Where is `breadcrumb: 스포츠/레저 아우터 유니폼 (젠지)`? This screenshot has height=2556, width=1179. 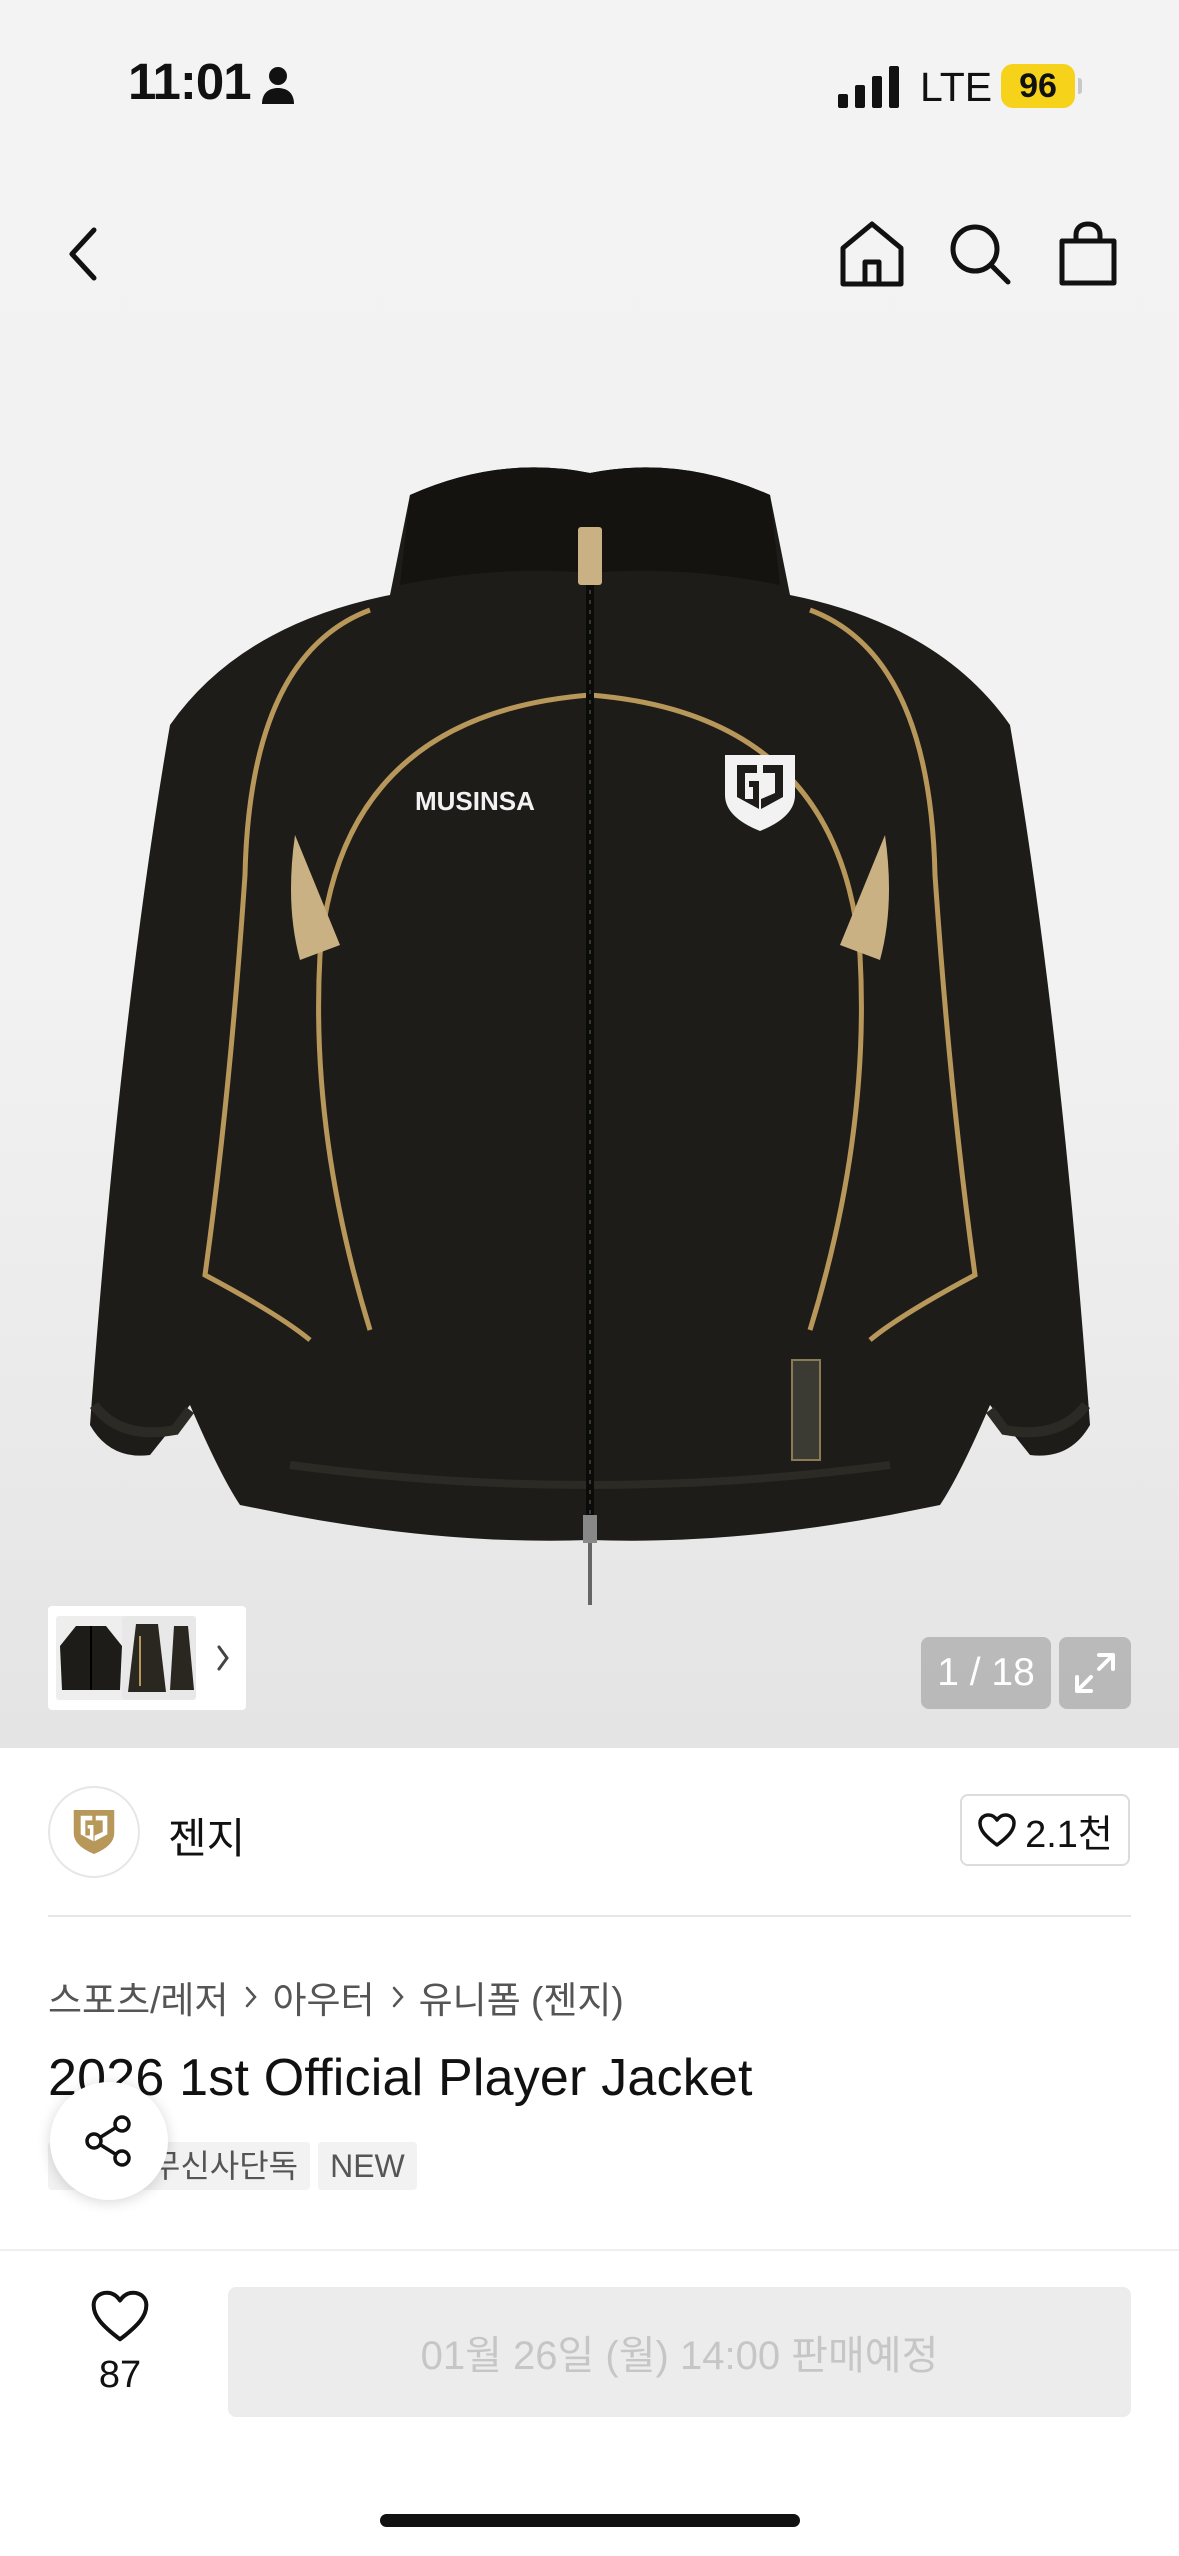 breadcrumb: 스포츠/레저 아우터 유니폼 (젠지) is located at coordinates (336, 1997).